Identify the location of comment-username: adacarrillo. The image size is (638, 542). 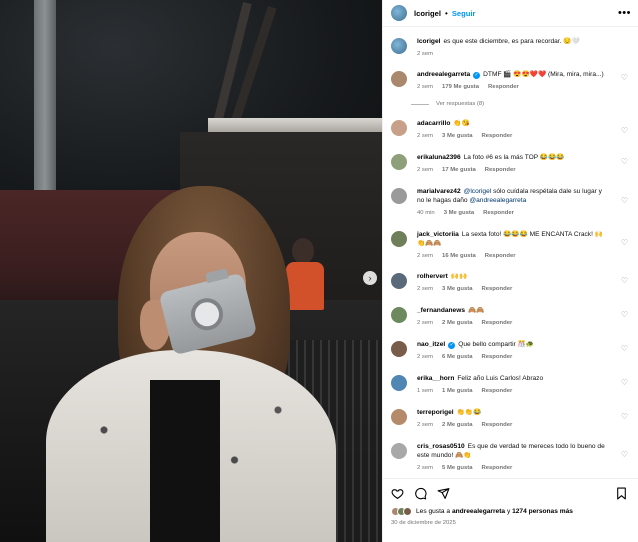
(433, 123).